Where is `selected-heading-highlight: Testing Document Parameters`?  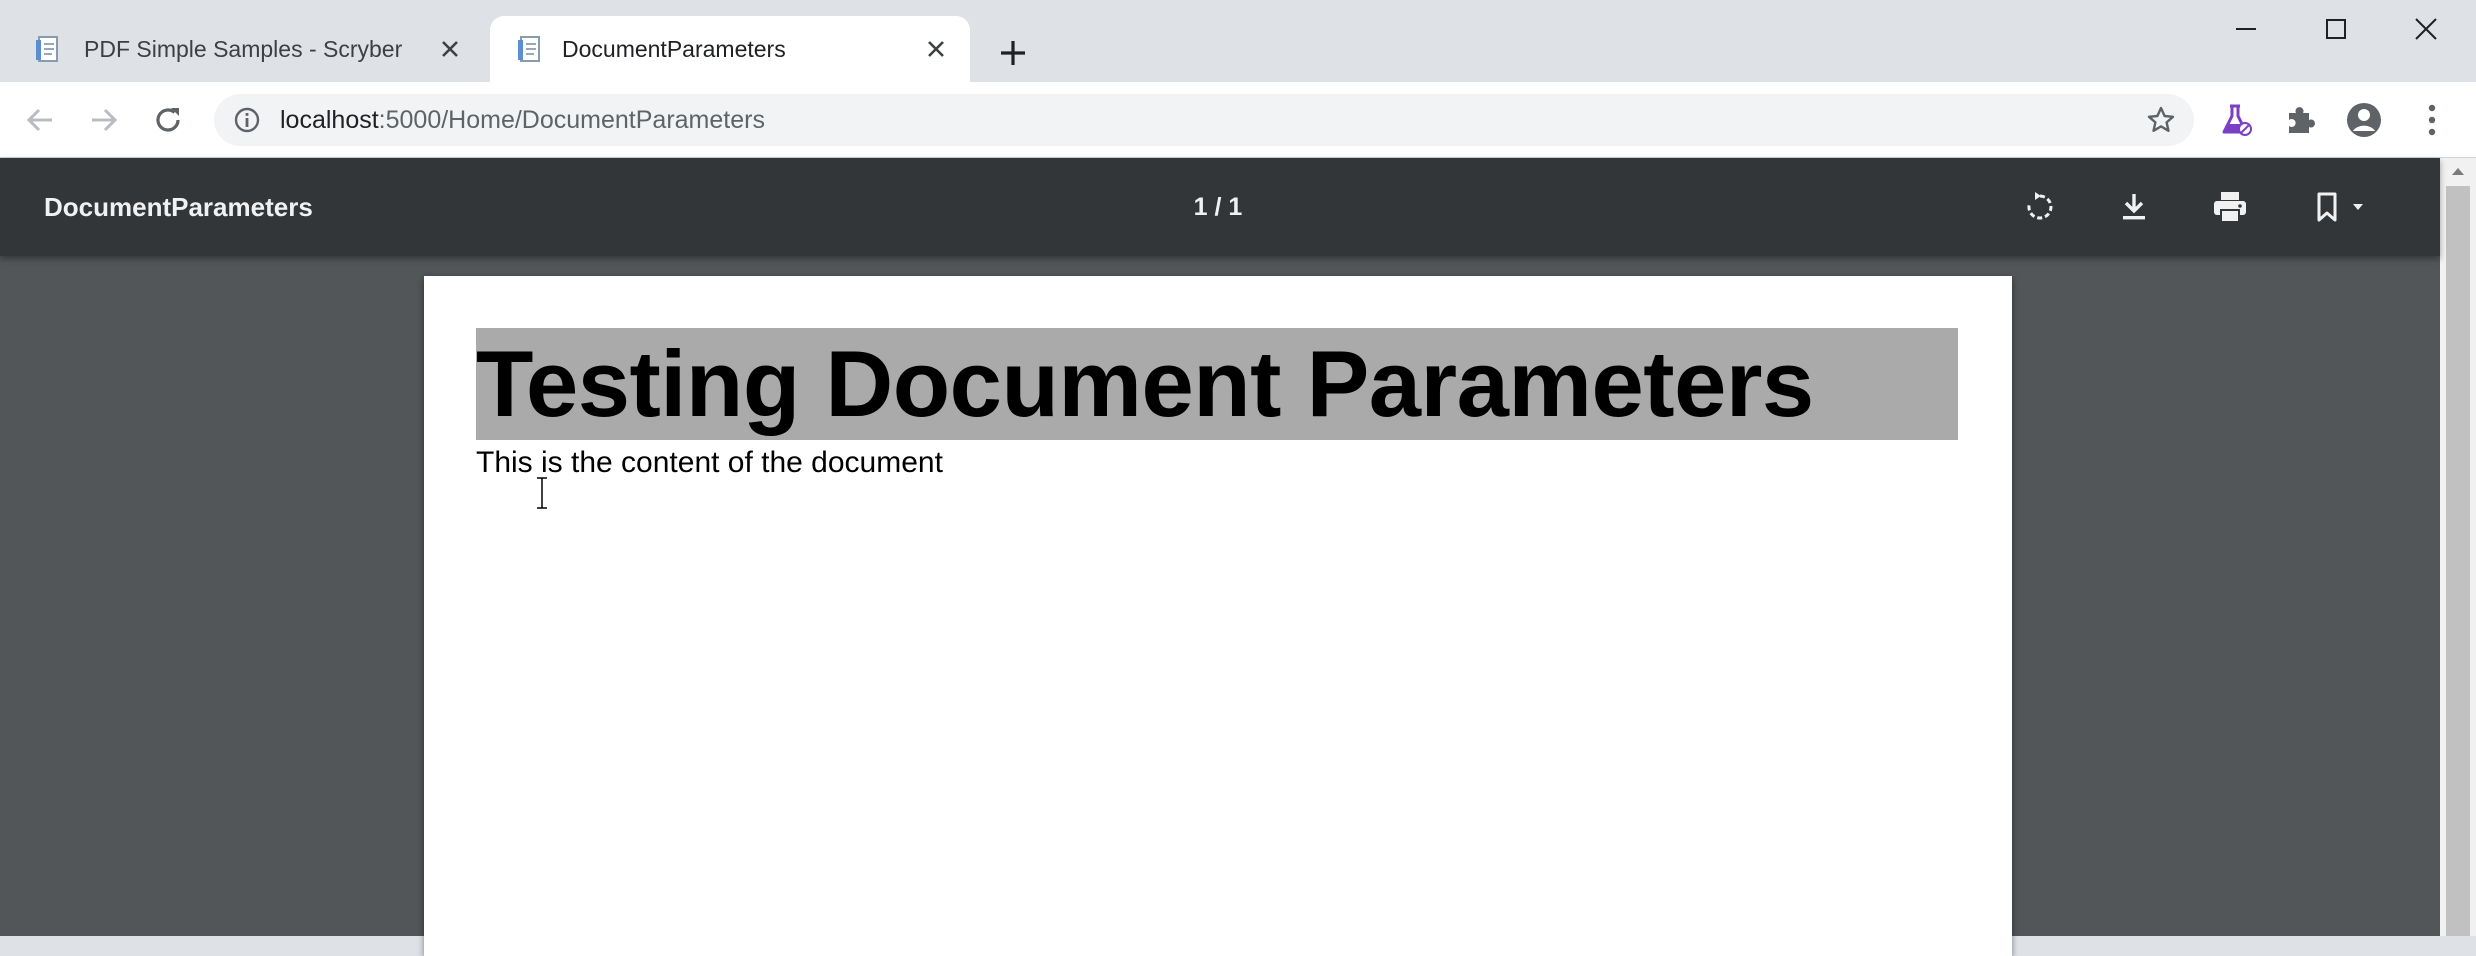 selected-heading-highlight: Testing Document Parameters is located at coordinates (1217, 384).